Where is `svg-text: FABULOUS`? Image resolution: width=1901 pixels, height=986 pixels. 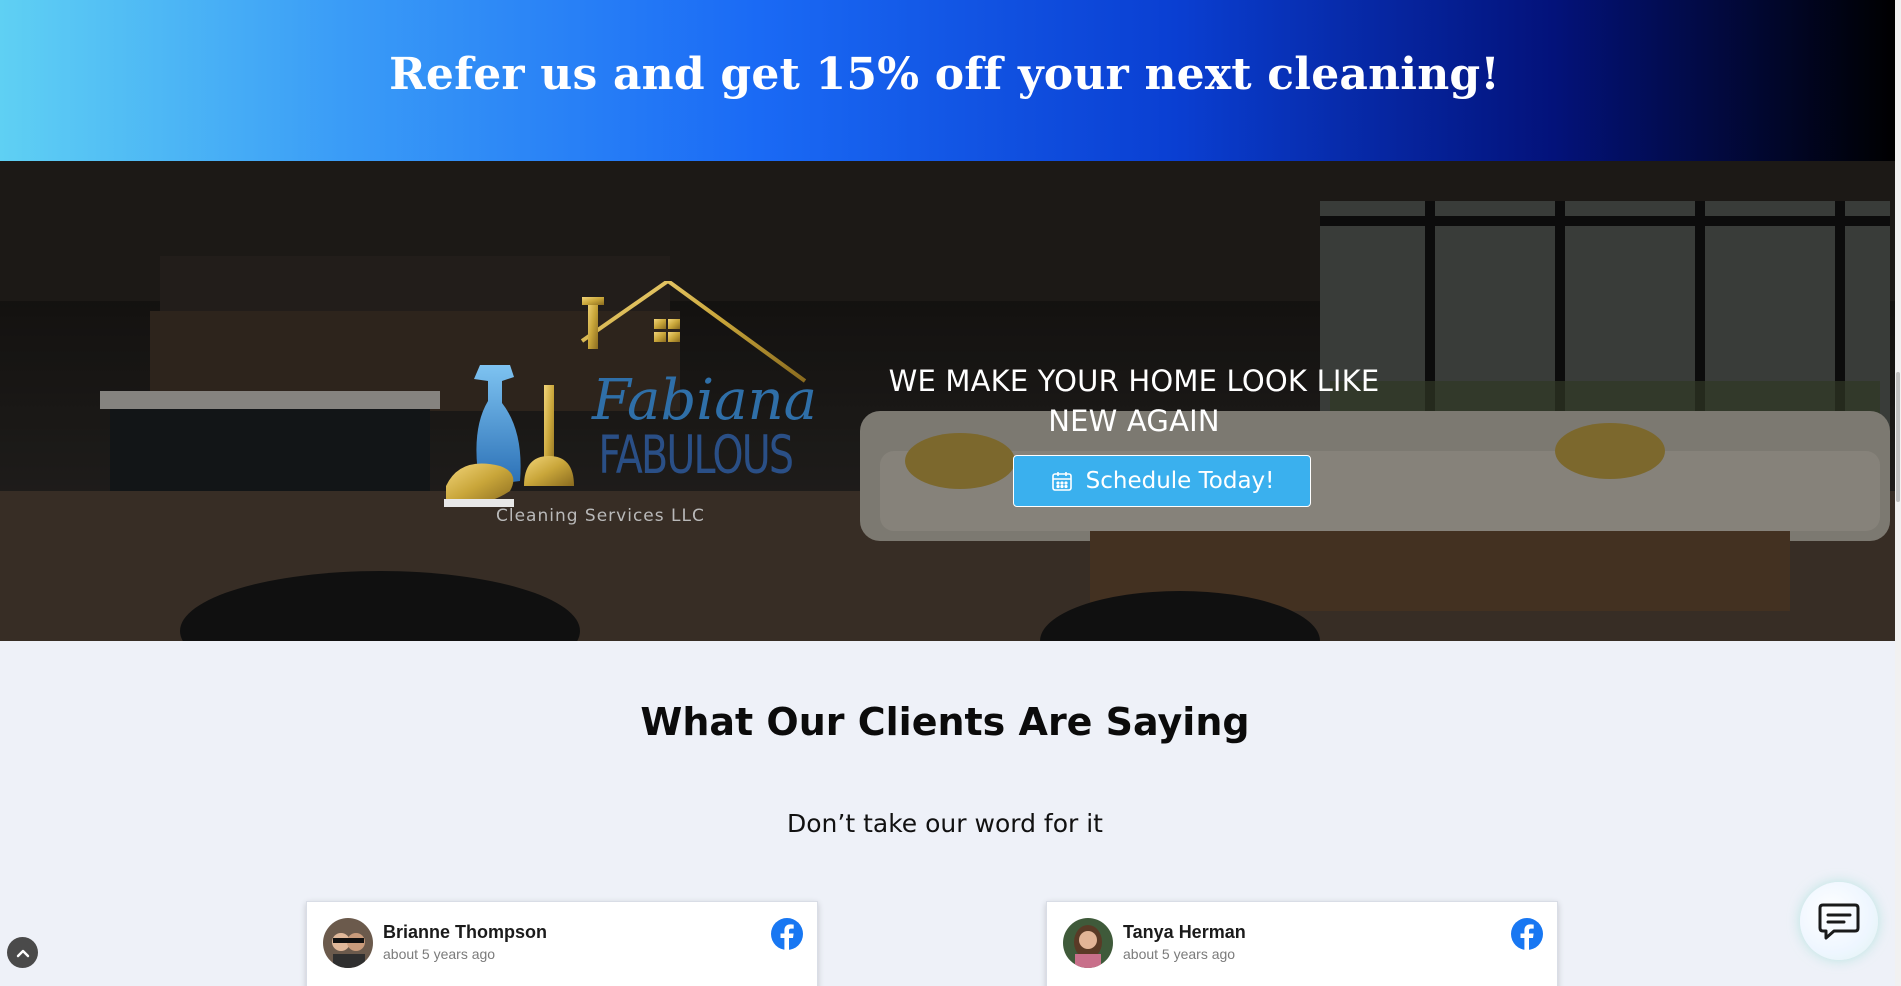
svg-text: FABULOUS is located at coordinates (695, 455).